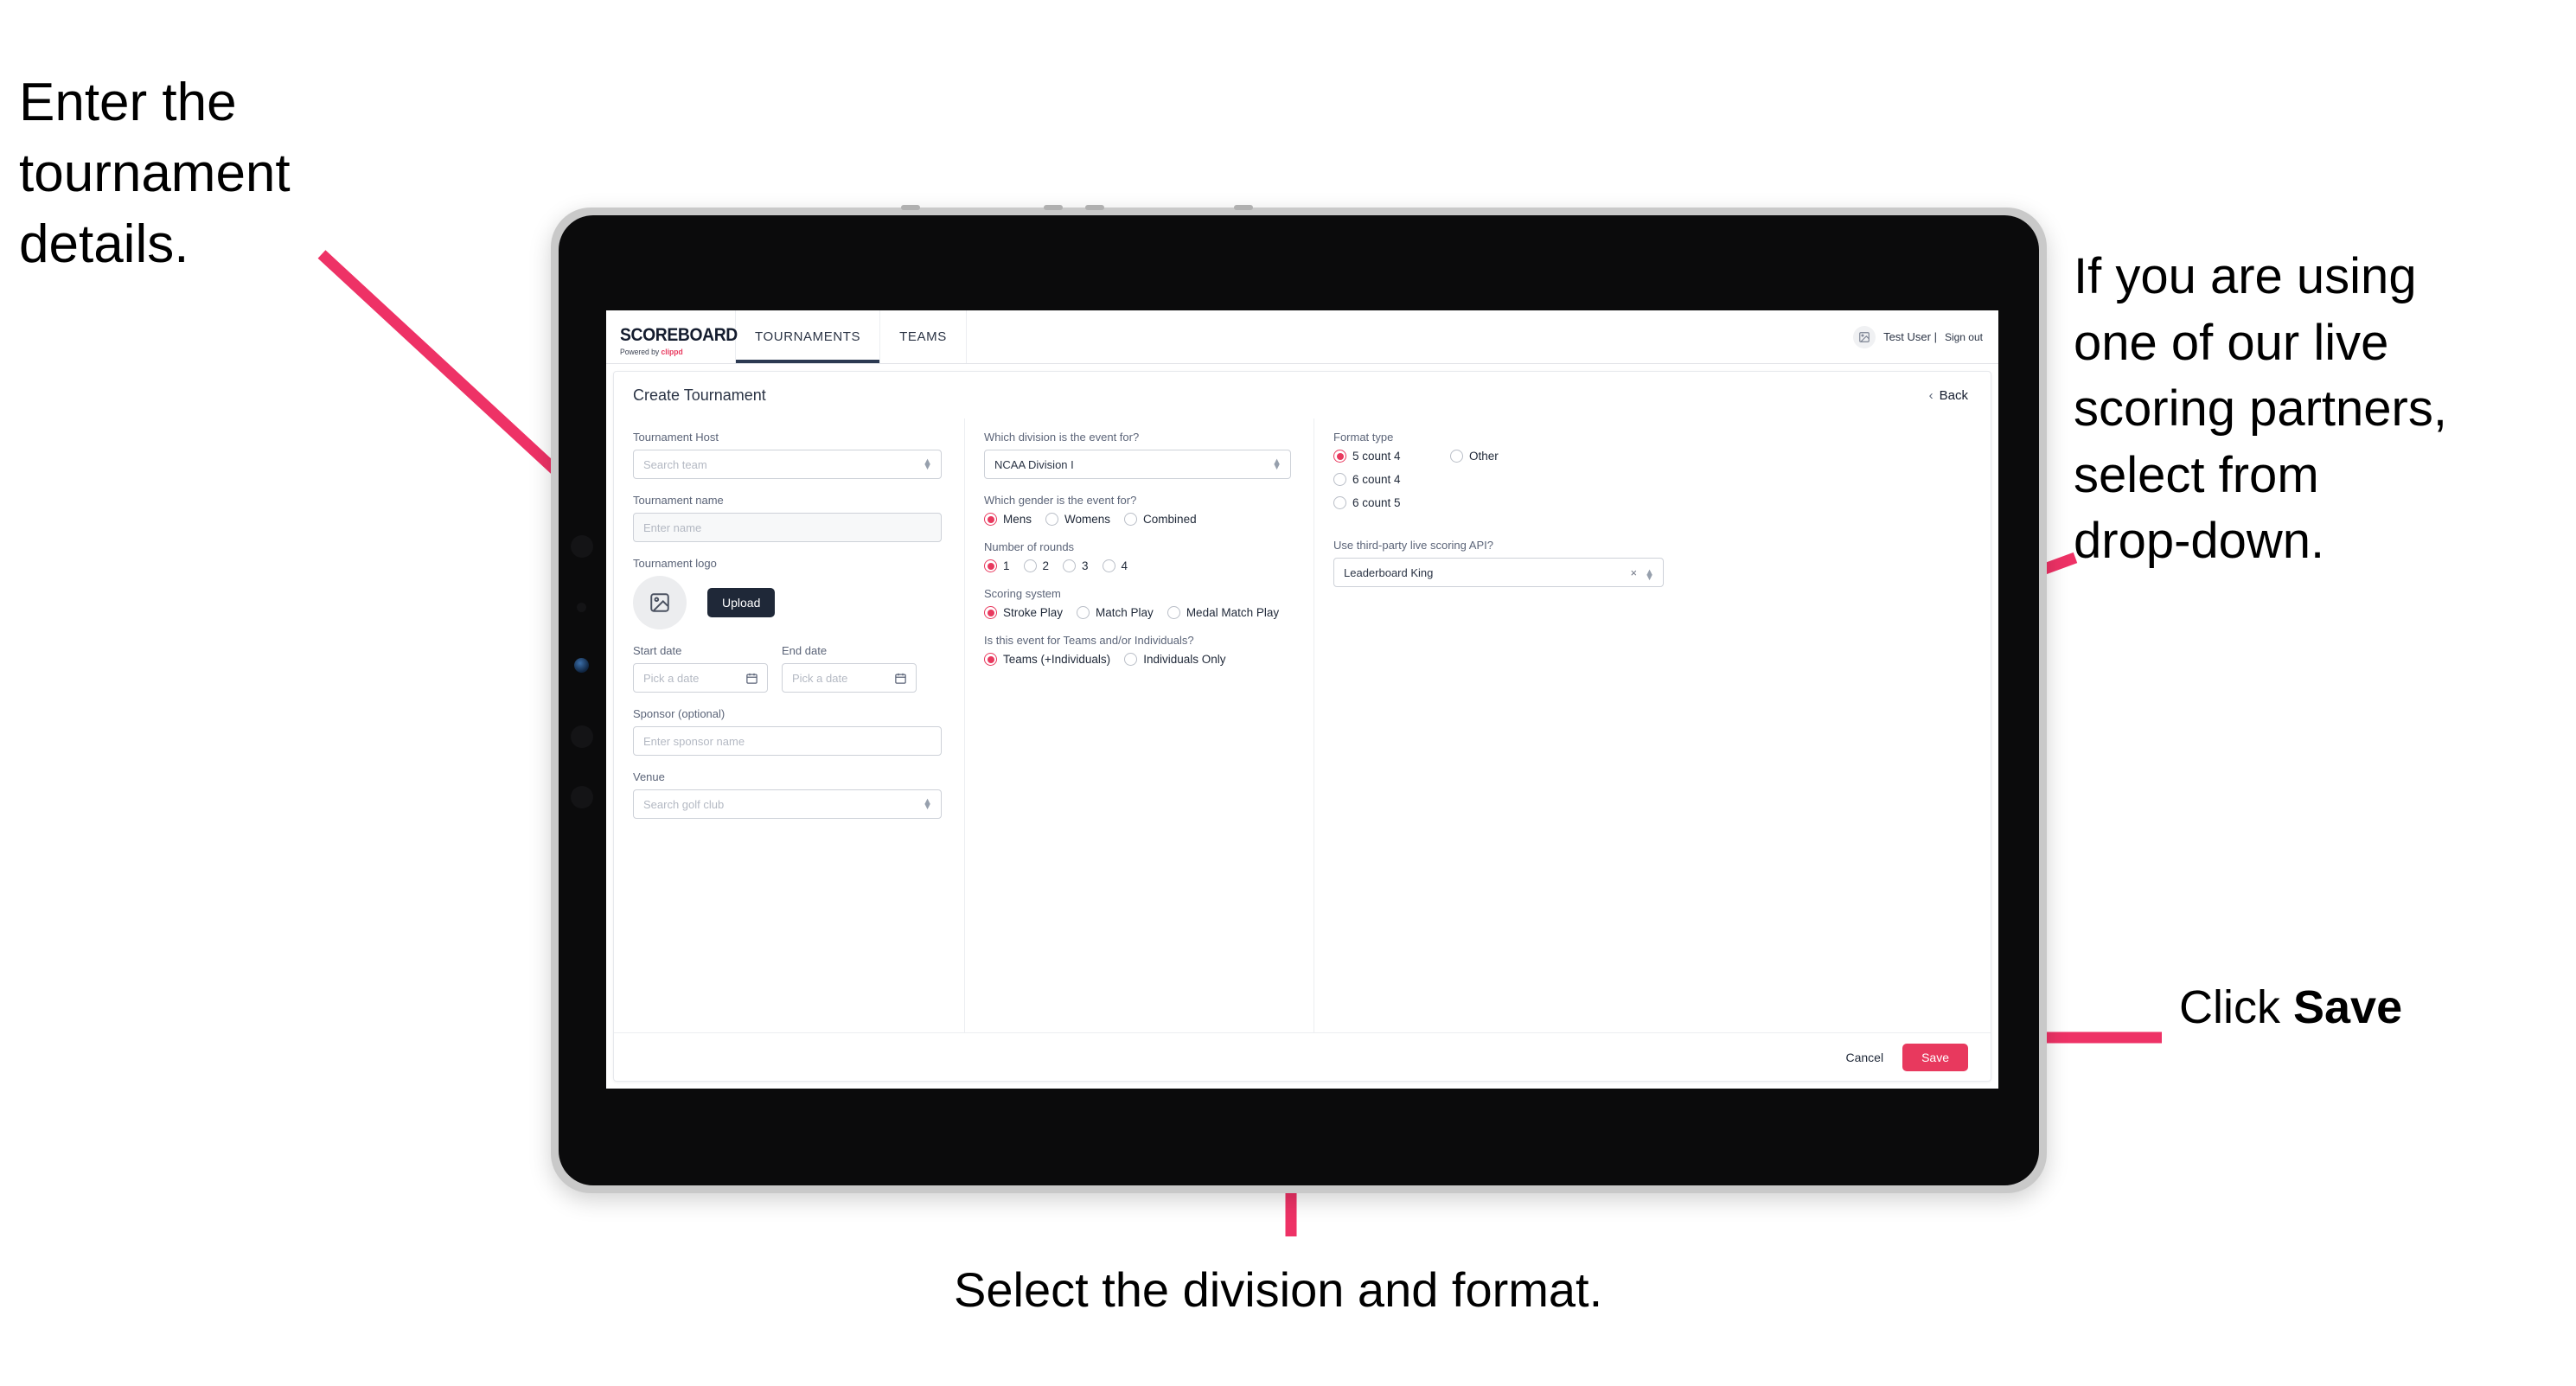  Describe the element at coordinates (672, 678) in the screenshot. I see `start-date-placeholder: Pick a date` at that location.